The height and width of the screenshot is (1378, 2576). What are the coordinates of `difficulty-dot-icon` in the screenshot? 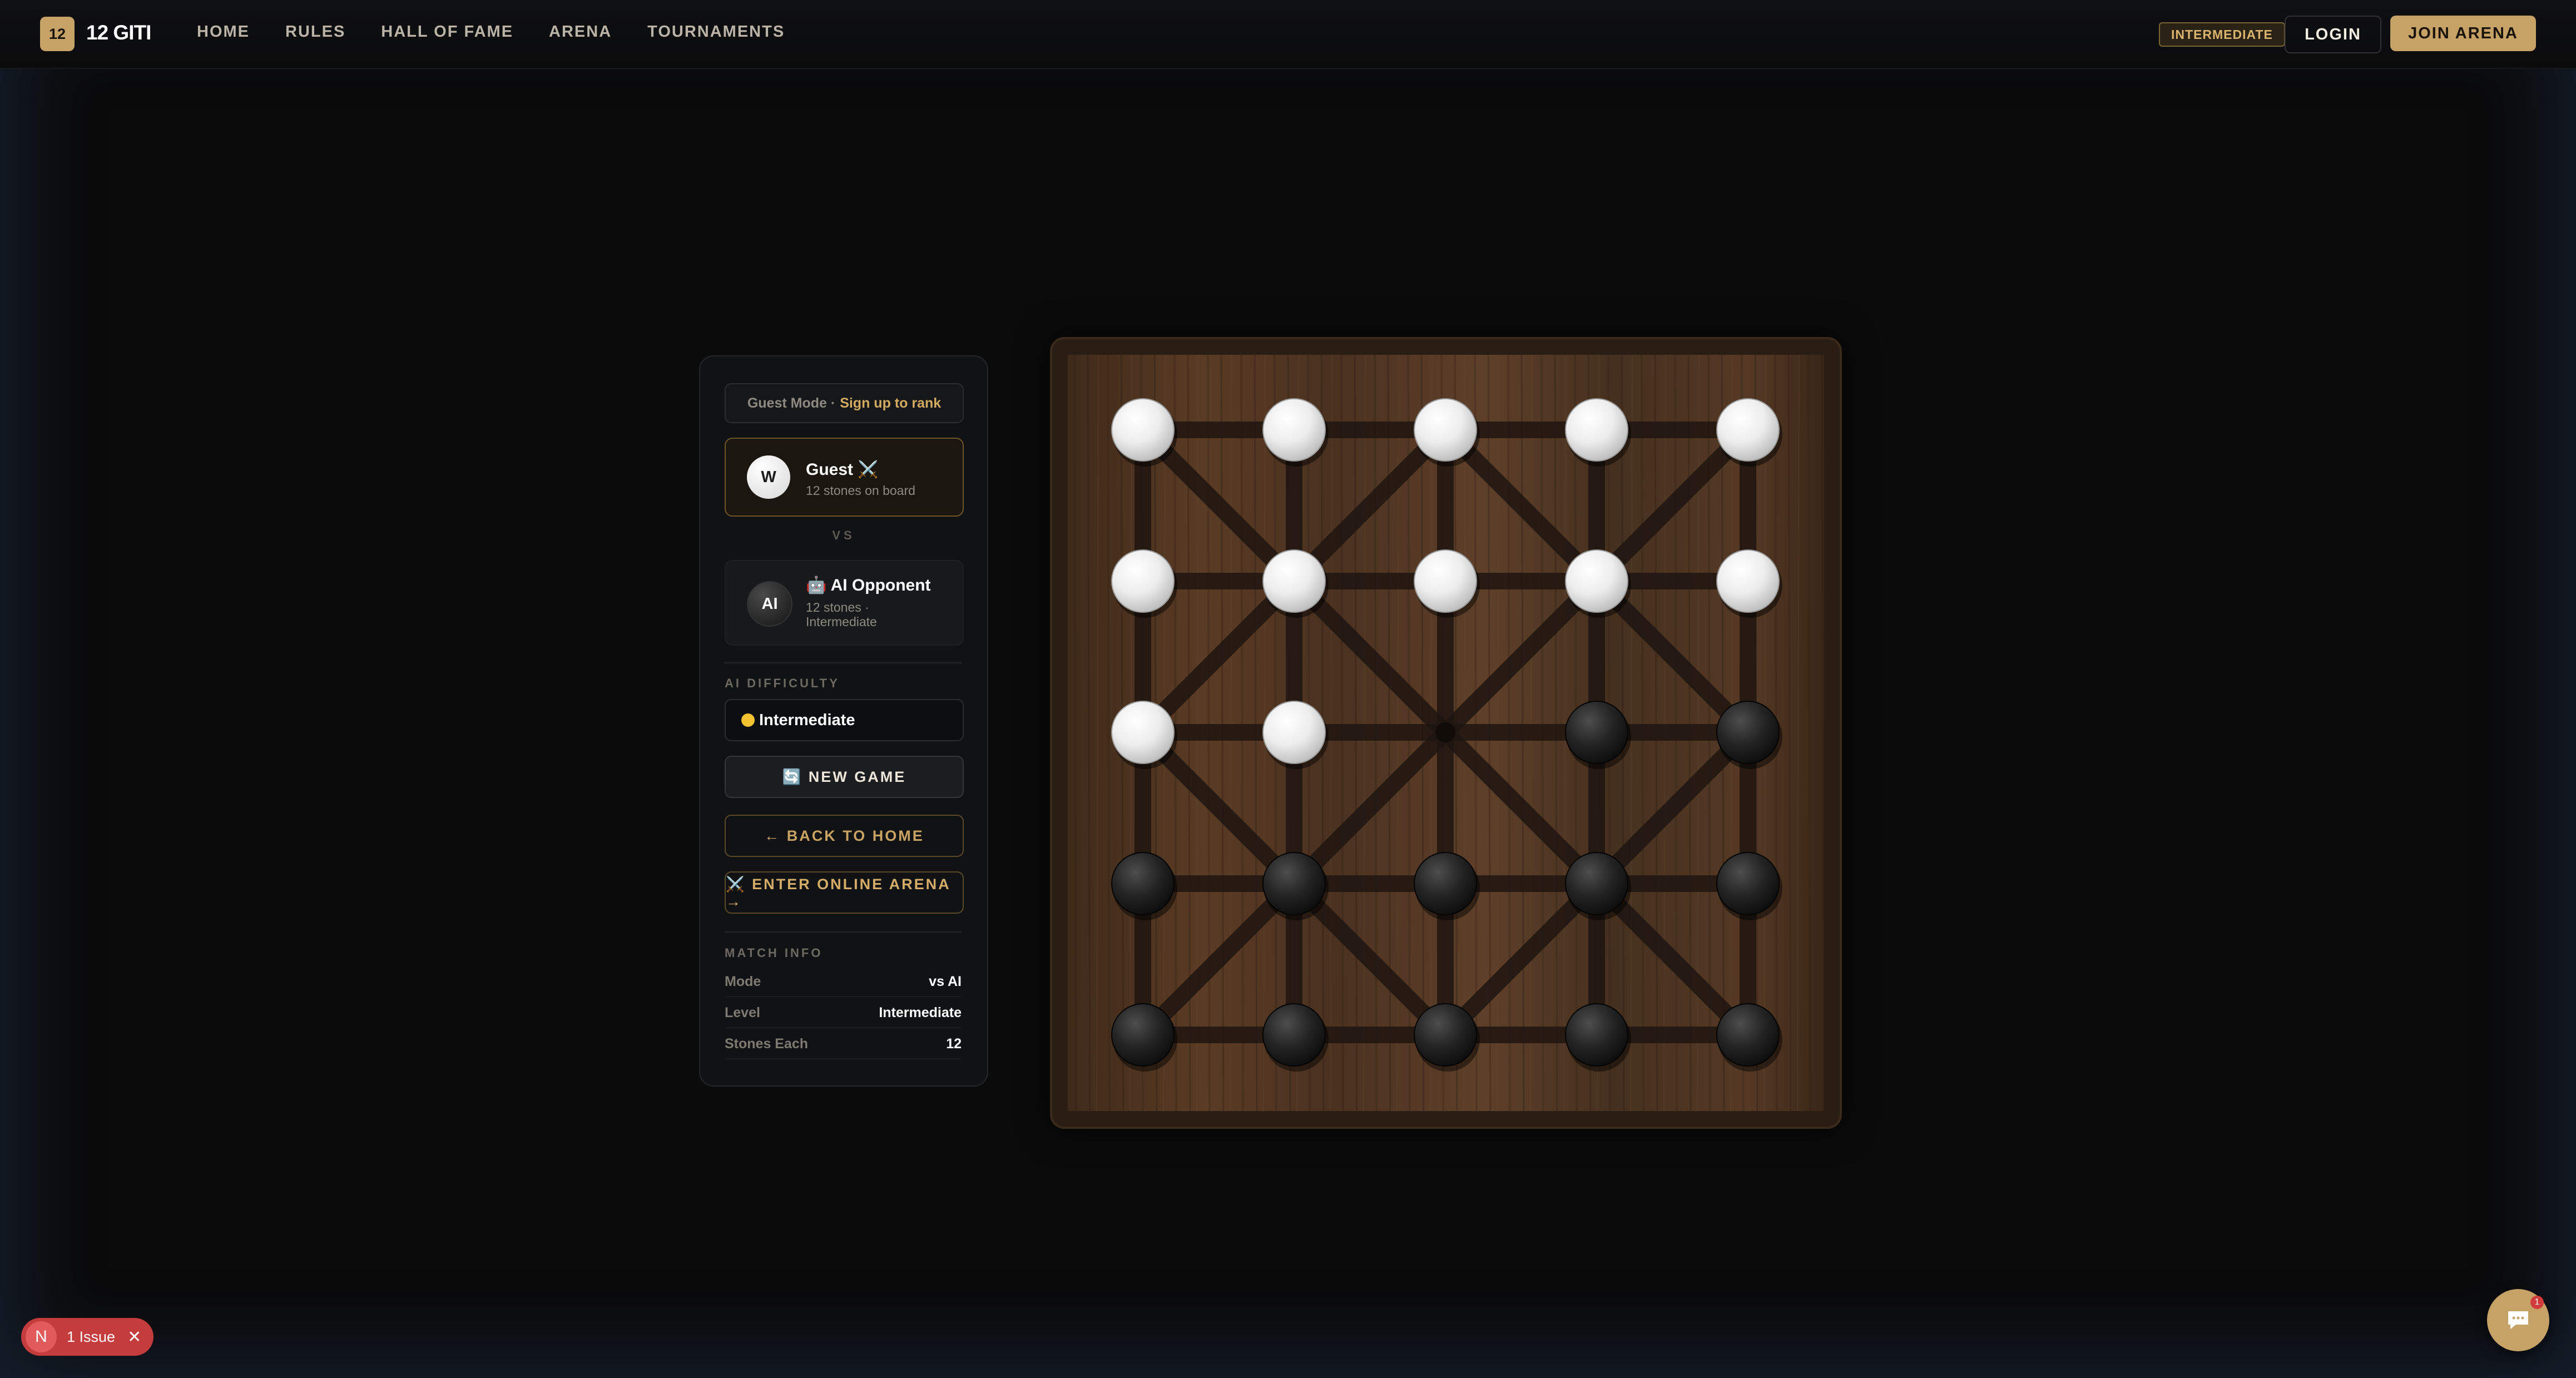 It's located at (748, 720).